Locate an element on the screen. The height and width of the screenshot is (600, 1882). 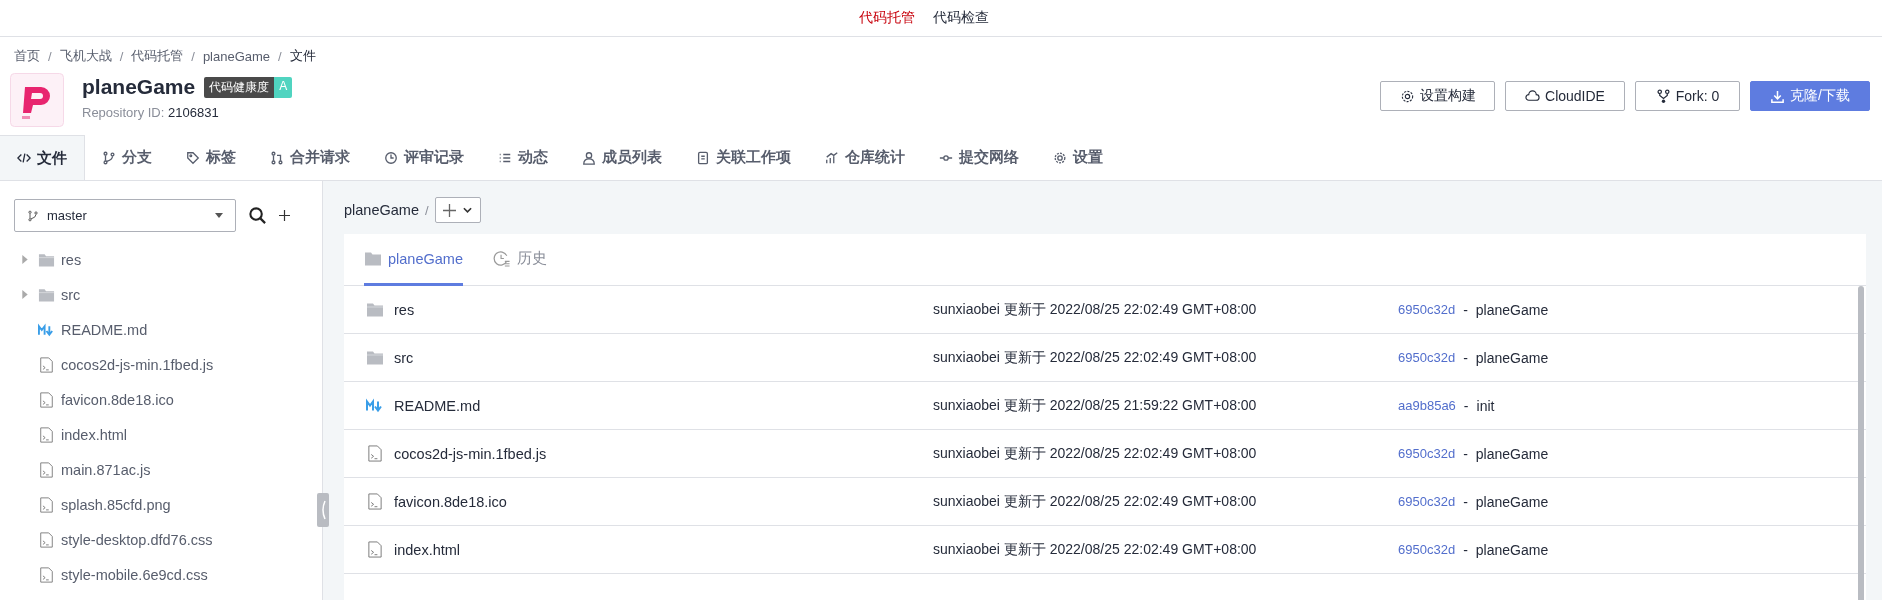
tree-item: res is located at coordinates (52, 259).